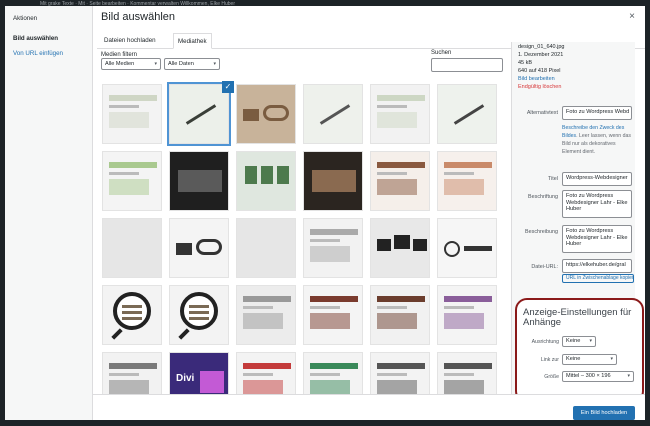 Image resolution: width=650 pixels, height=426 pixels. What do you see at coordinates (549, 360) in the screenshot?
I see `link-to-label: Link zur` at bounding box center [549, 360].